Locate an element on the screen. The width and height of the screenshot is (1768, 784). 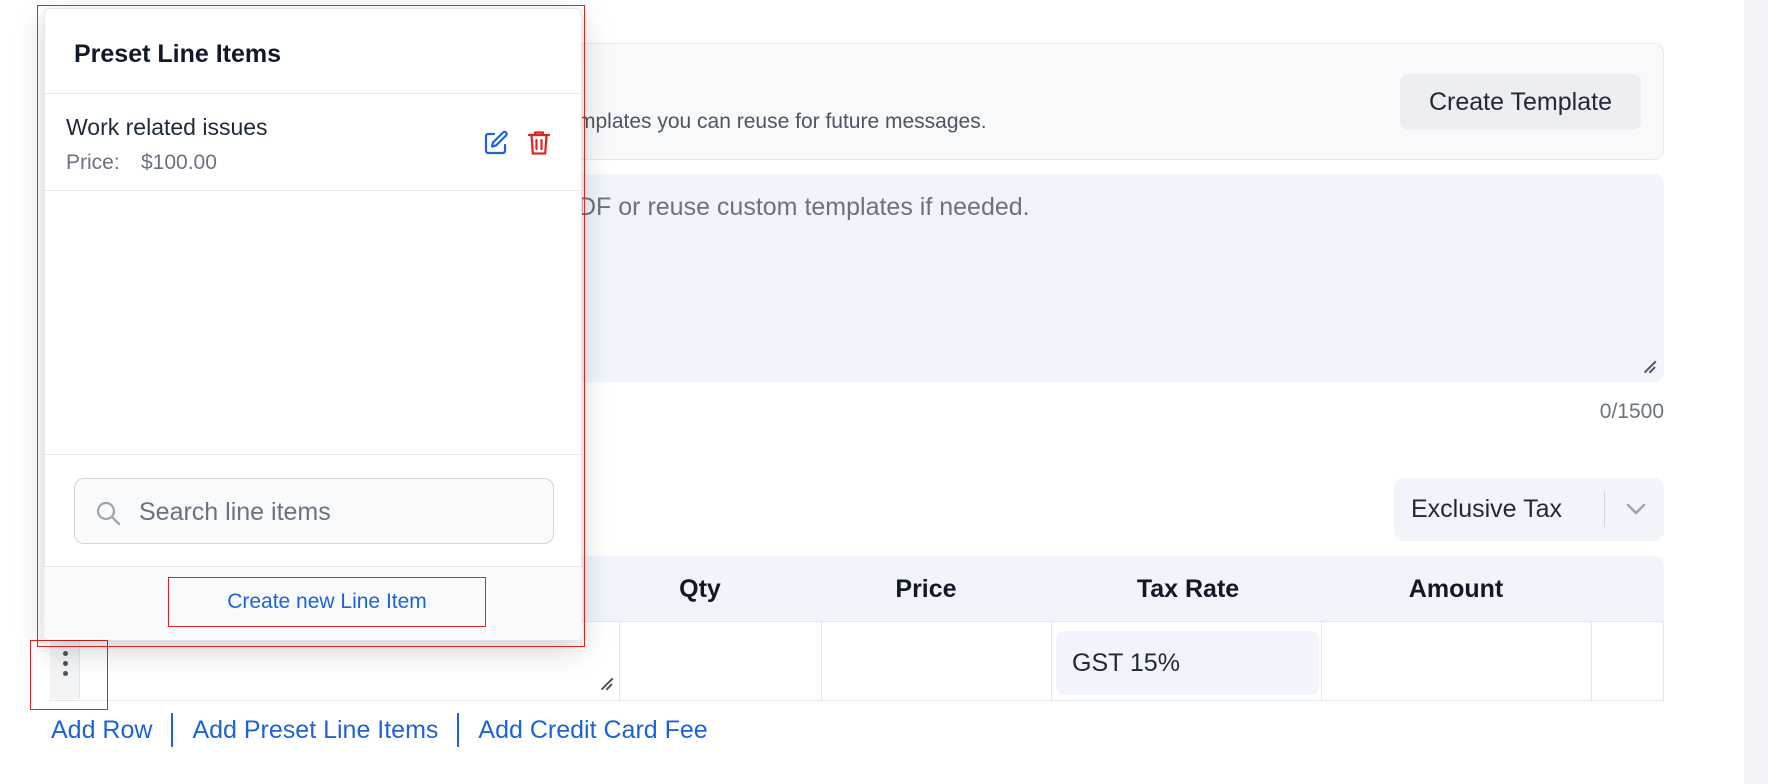
create-template-button: Create Template is located at coordinates (1520, 102).